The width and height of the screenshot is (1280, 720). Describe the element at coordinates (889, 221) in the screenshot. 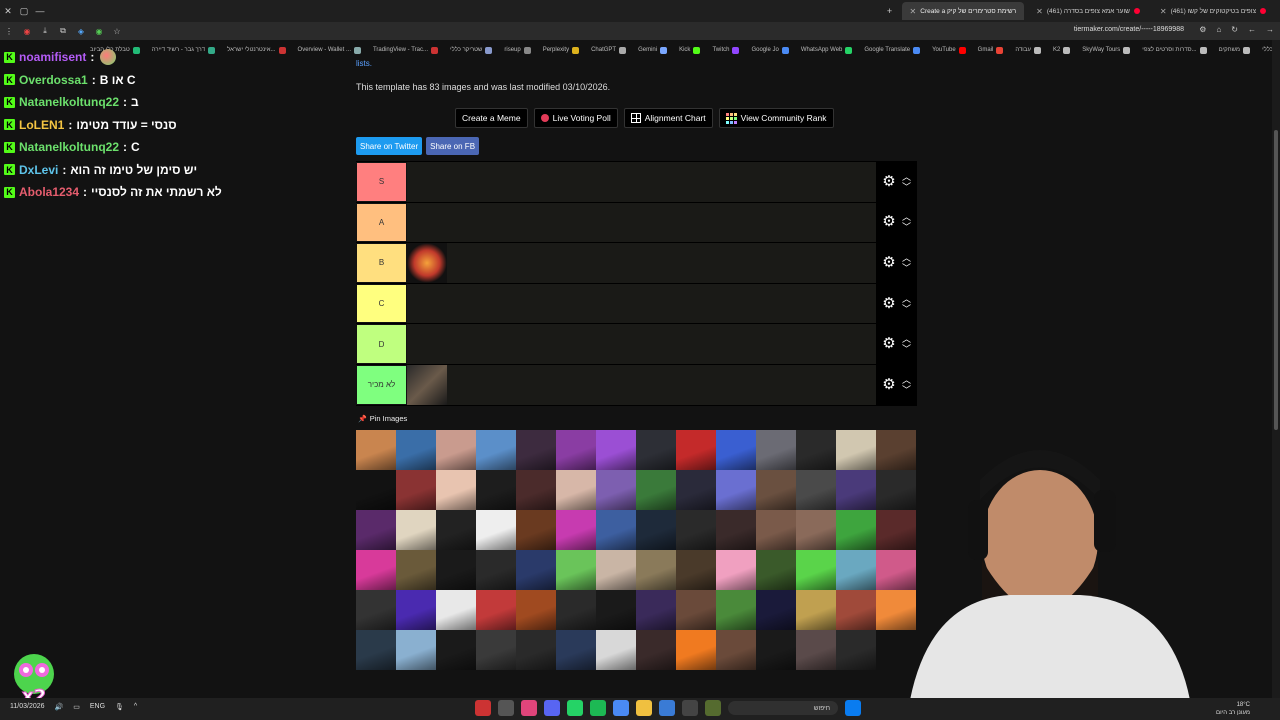

I see `tier-settings-gear-icon: ⚙` at that location.